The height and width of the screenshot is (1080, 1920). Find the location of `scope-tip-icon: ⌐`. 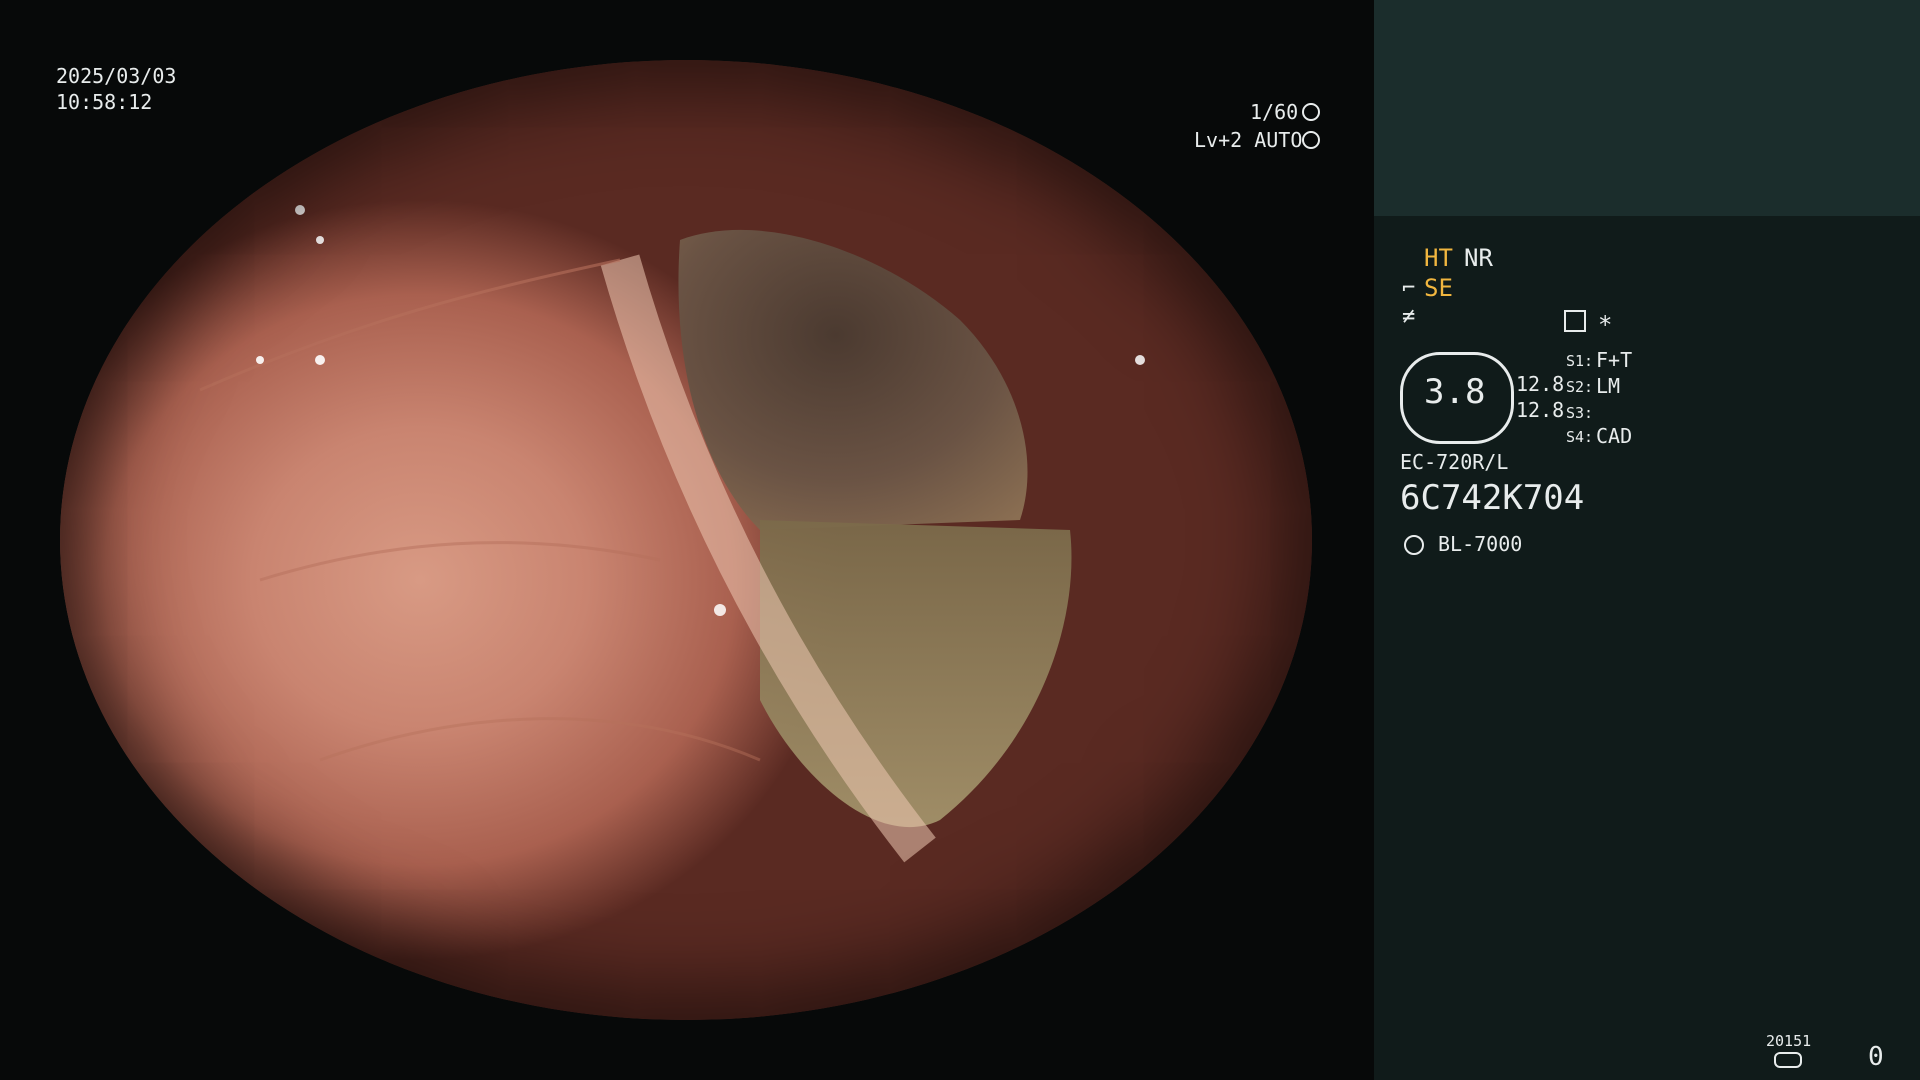

scope-tip-icon: ⌐ is located at coordinates (1409, 288).